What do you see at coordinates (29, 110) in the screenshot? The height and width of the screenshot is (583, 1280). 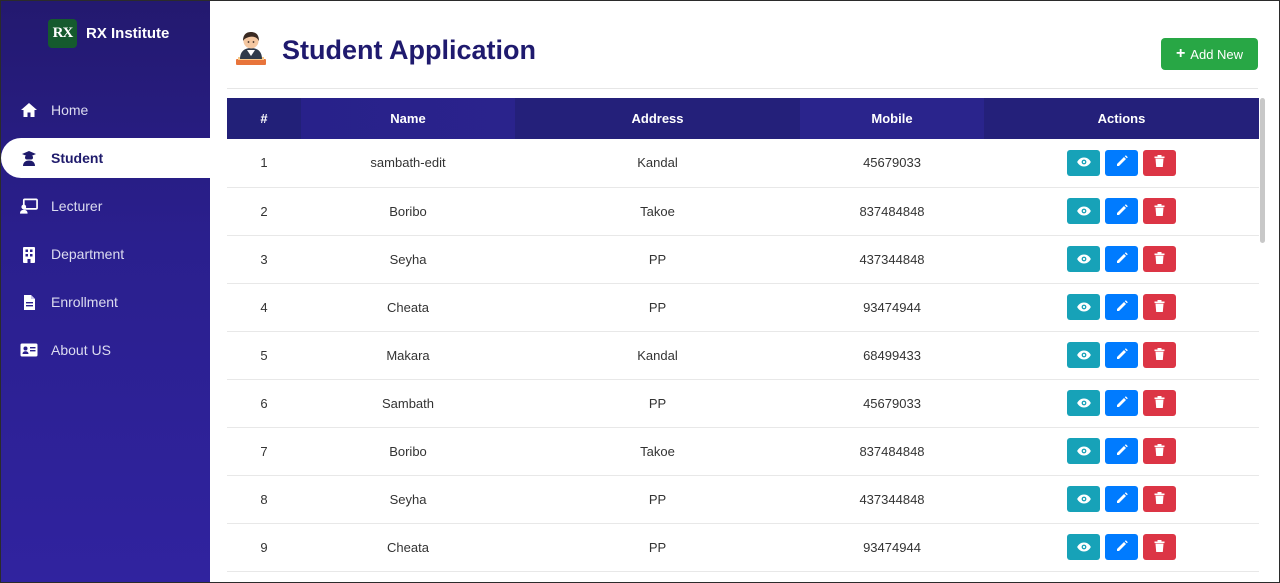 I see `home-icon` at bounding box center [29, 110].